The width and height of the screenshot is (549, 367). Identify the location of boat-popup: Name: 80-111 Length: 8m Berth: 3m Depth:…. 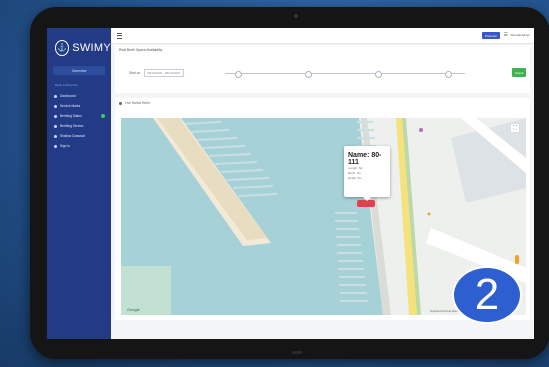
(367, 173).